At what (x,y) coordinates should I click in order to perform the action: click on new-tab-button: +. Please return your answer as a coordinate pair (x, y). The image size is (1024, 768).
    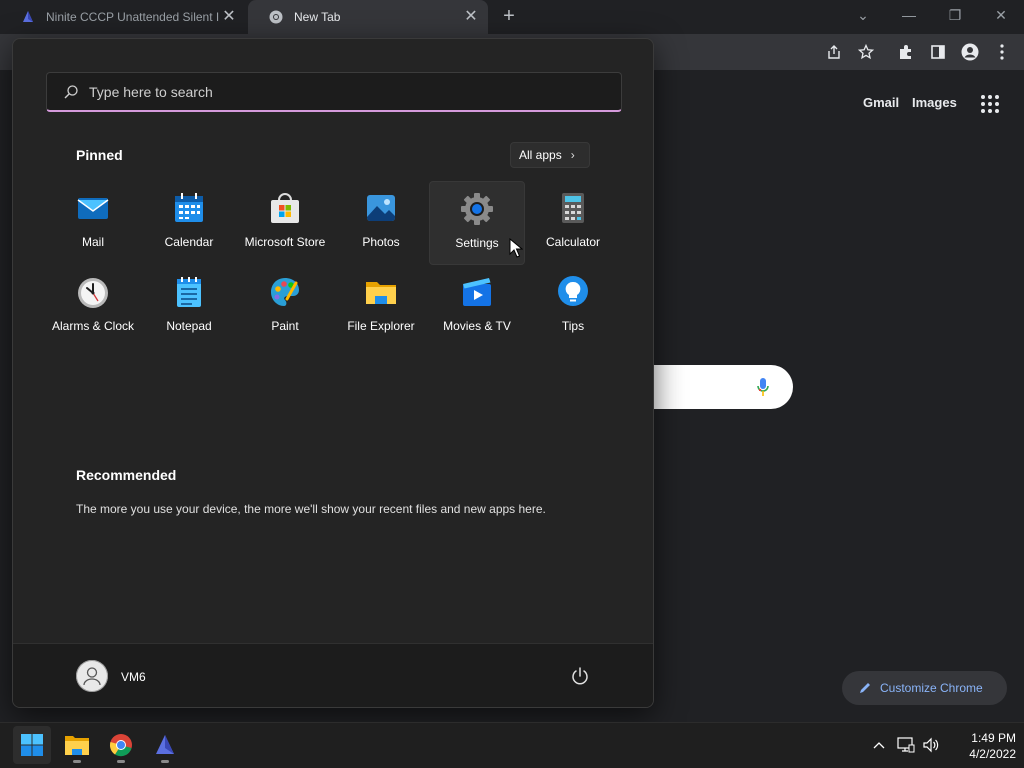
    Looking at the image, I should click on (509, 16).